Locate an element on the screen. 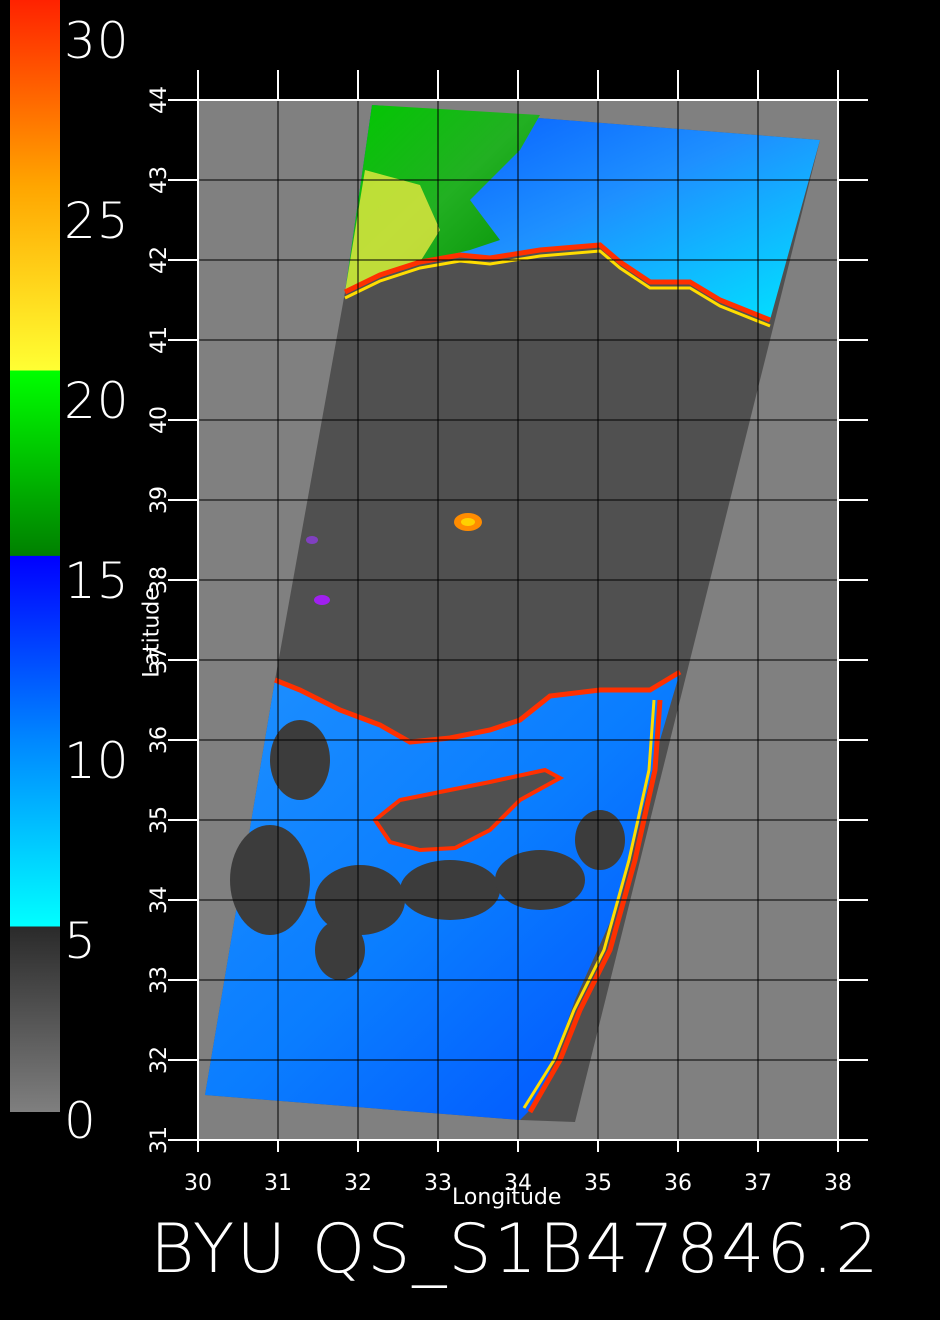  x-tick-label-32: 32 is located at coordinates (358, 1183).